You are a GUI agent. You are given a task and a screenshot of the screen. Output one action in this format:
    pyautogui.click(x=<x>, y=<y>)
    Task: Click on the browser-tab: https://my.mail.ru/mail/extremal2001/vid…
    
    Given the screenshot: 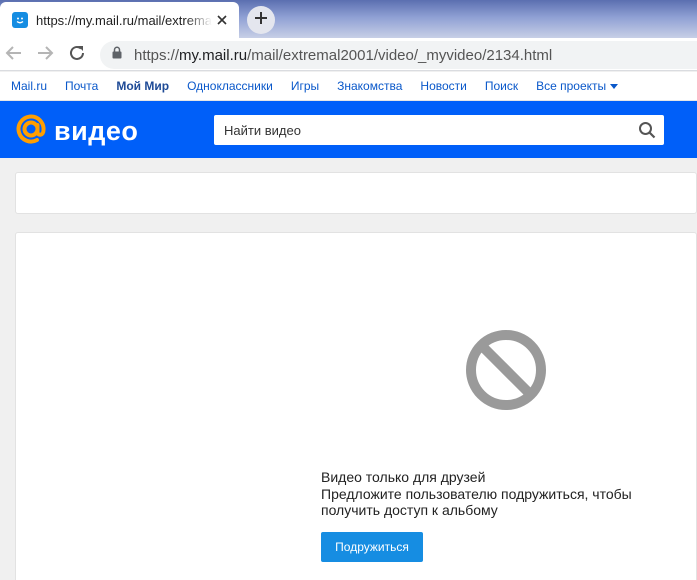 What is the action you would take?
    pyautogui.click(x=119, y=20)
    